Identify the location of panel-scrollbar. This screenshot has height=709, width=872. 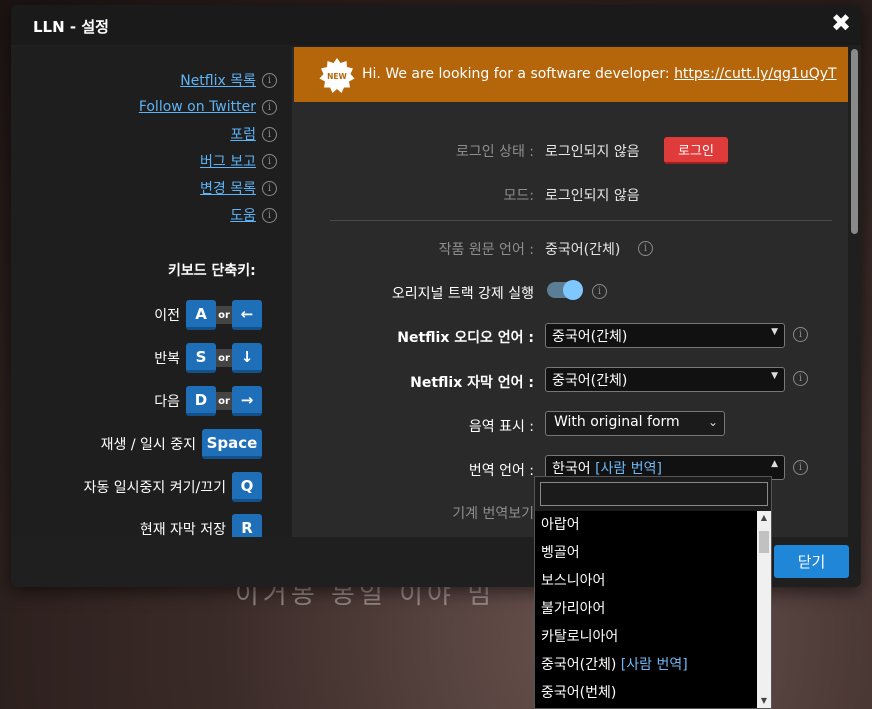
(854, 292).